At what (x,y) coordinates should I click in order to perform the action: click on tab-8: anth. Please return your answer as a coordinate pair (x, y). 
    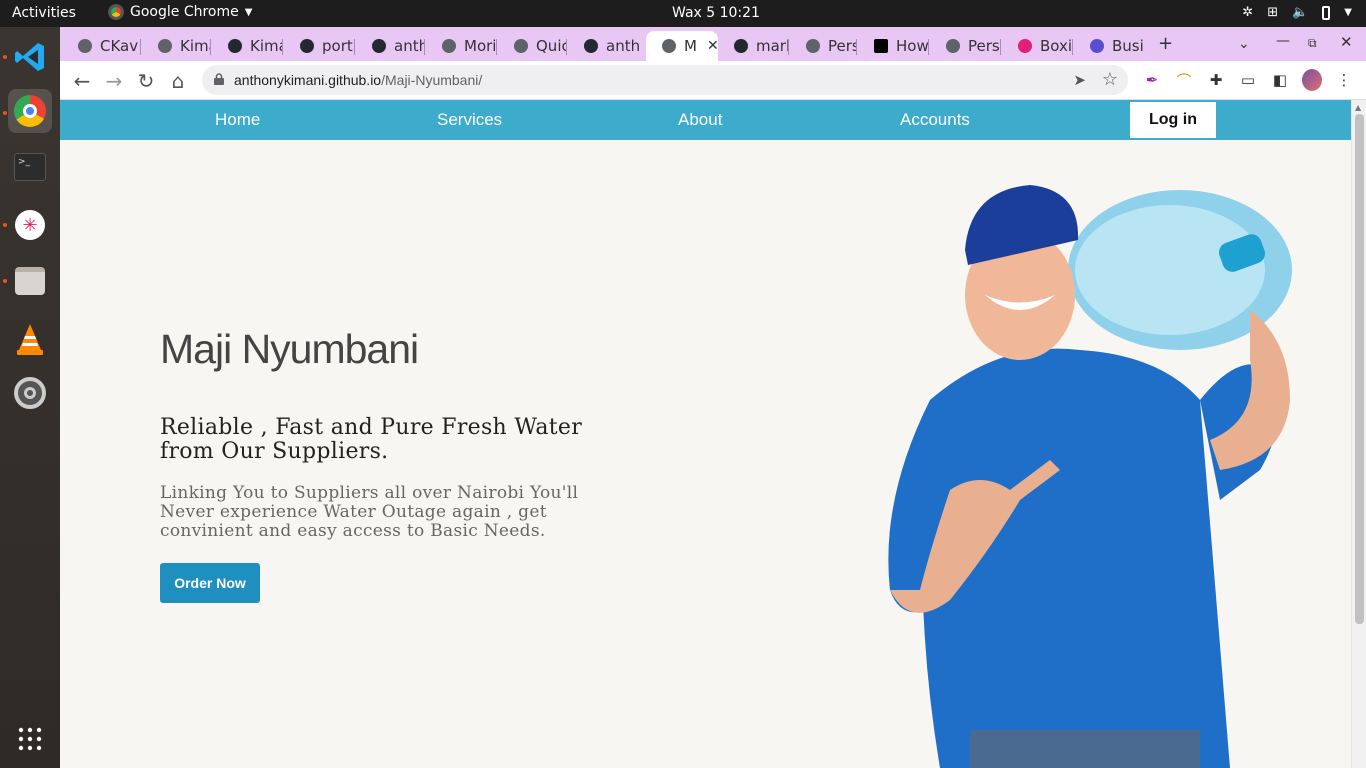
    Looking at the image, I should click on (606, 46).